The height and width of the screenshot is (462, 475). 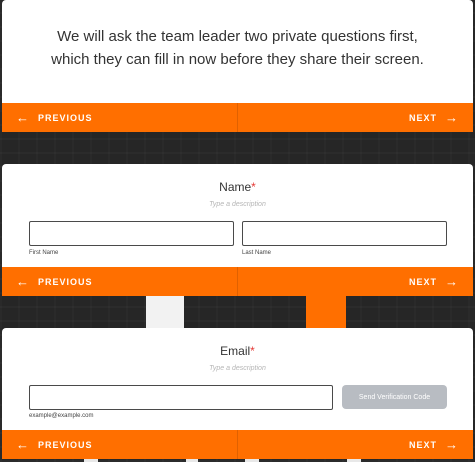 I want to click on email-field-label: Email*, so click(x=237, y=351).